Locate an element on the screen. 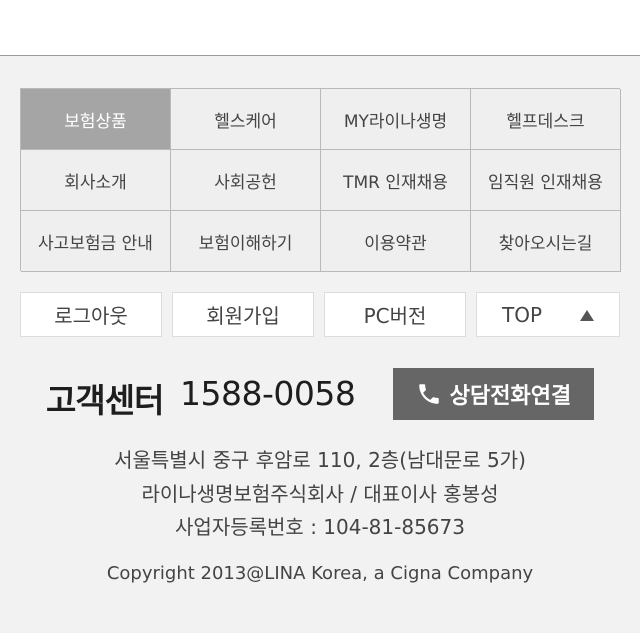 The width and height of the screenshot is (640, 633). menu-item-company-intro: 회사소개 is located at coordinates (96, 180).